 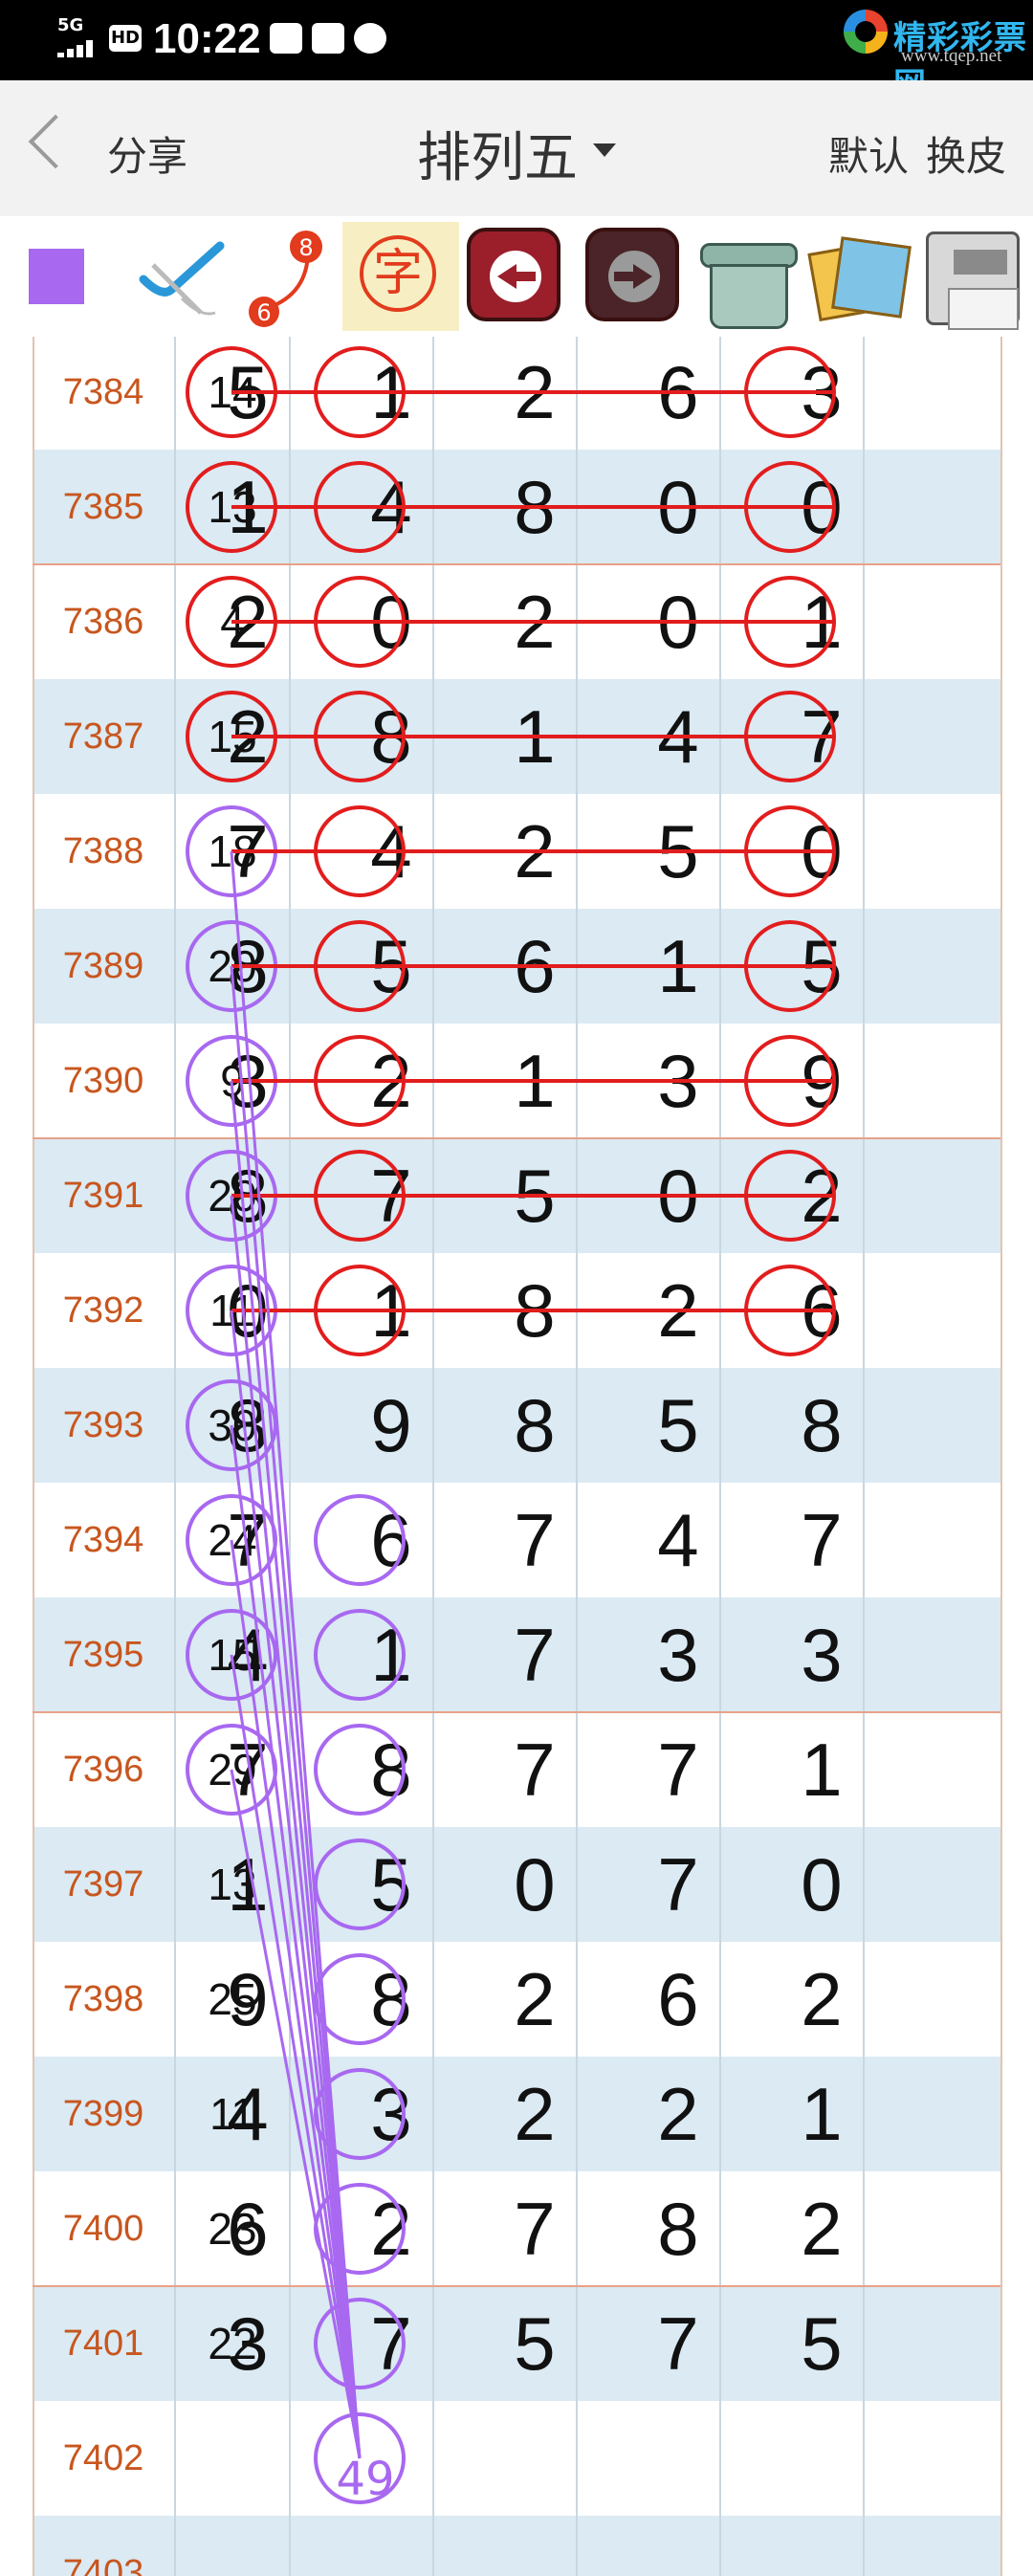 I want to click on table-row: 7396 29 7 8 7 7 1, so click(x=516, y=1770).